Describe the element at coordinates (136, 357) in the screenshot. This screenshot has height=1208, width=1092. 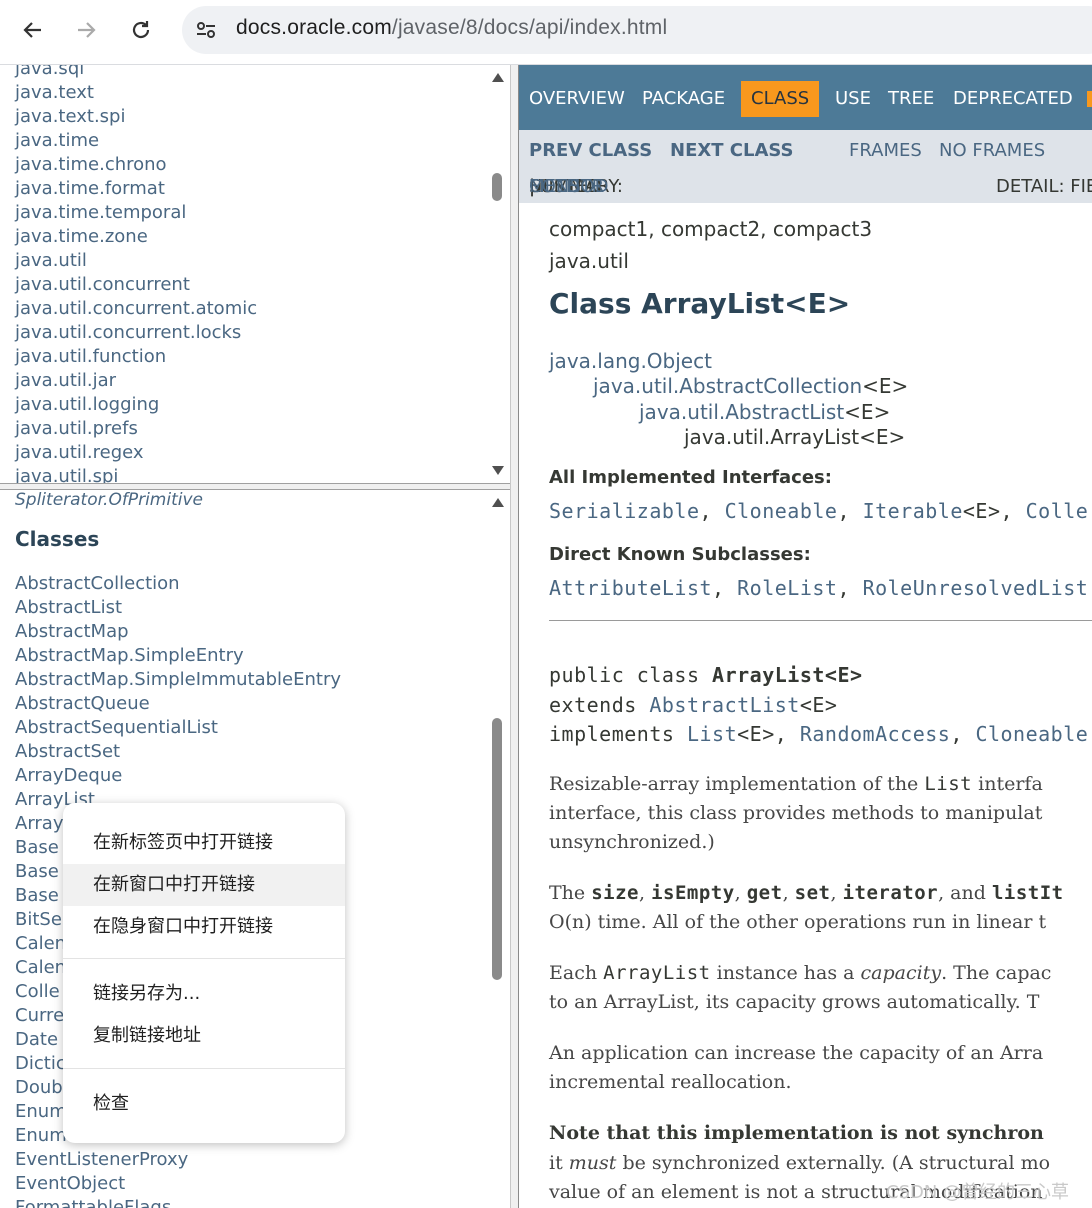
I see `package-link: java.util.function` at that location.